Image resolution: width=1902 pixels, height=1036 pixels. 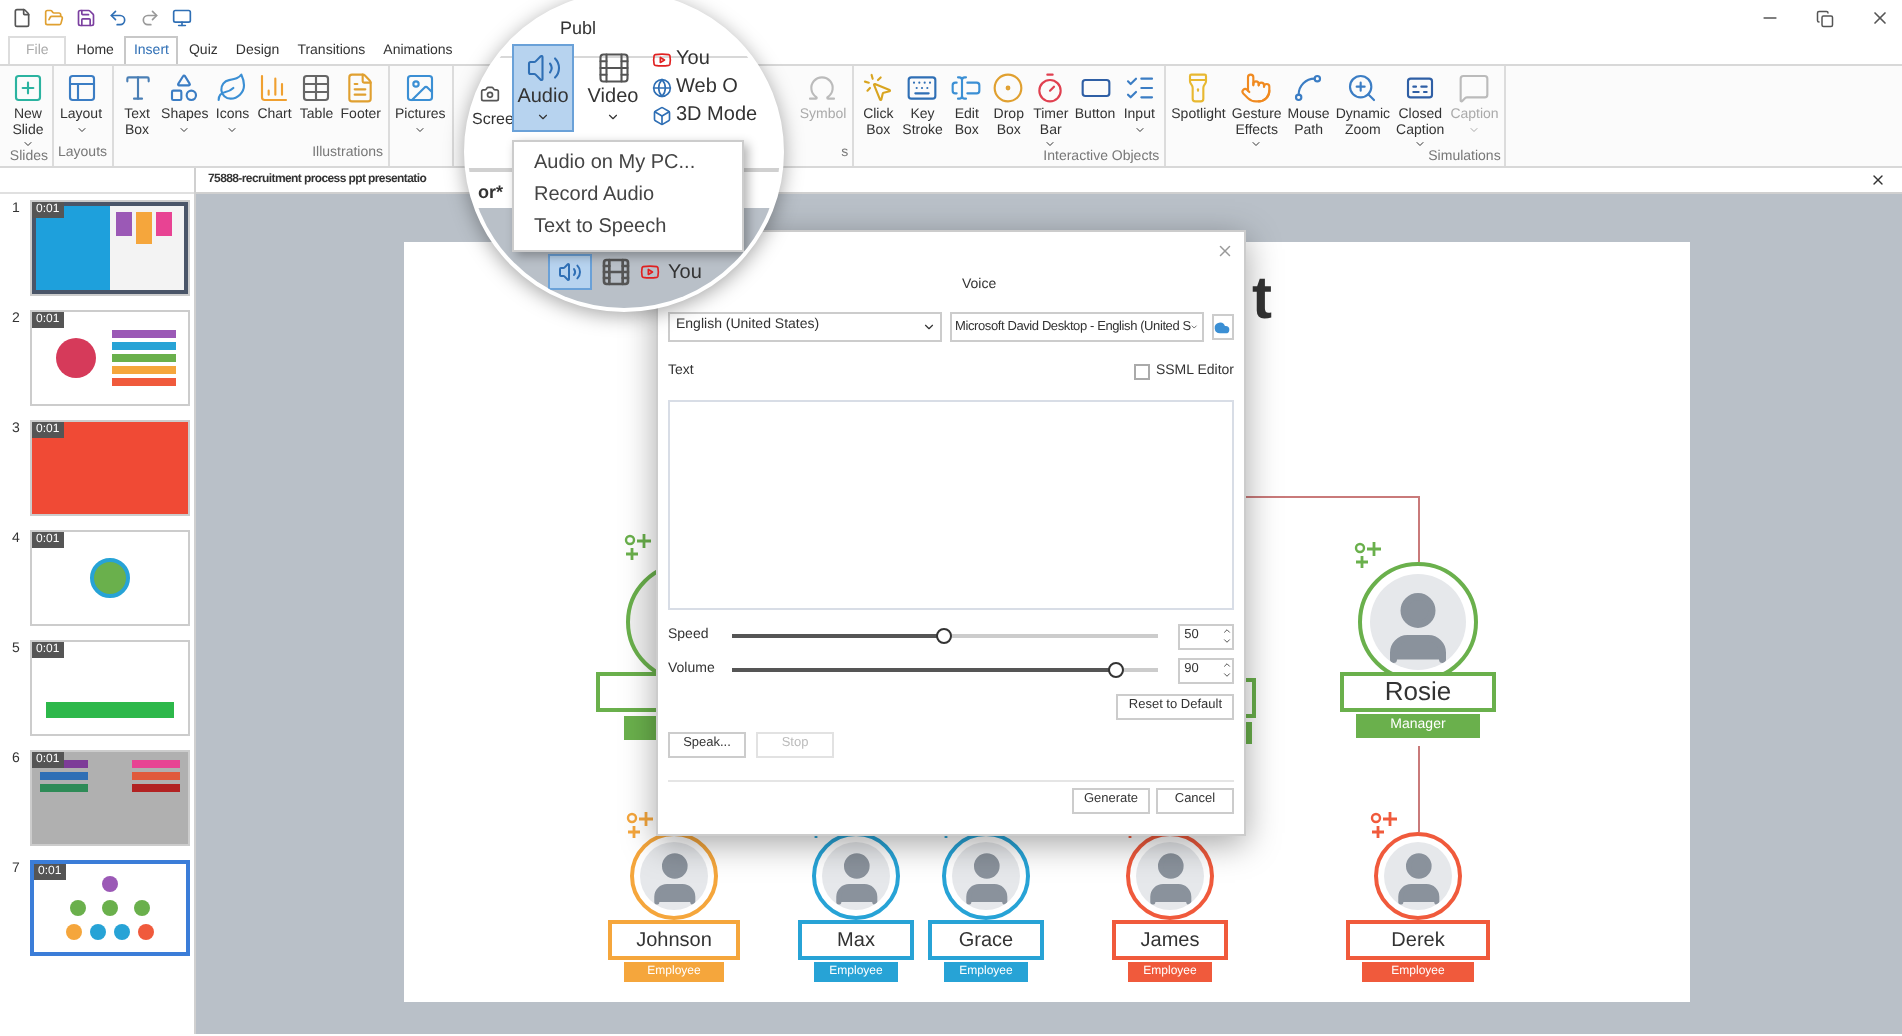 I want to click on text-field-icon, so click(x=966, y=88).